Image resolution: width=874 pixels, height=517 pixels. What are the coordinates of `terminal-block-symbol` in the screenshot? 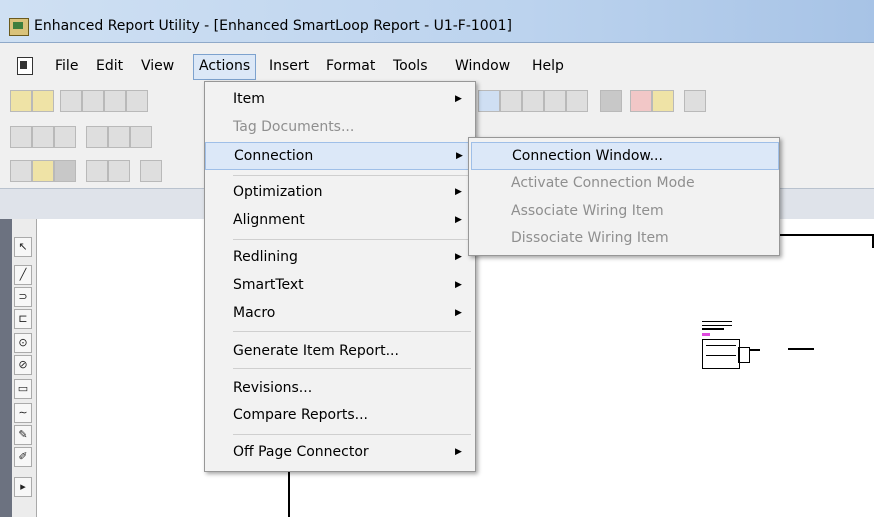 It's located at (732, 346).